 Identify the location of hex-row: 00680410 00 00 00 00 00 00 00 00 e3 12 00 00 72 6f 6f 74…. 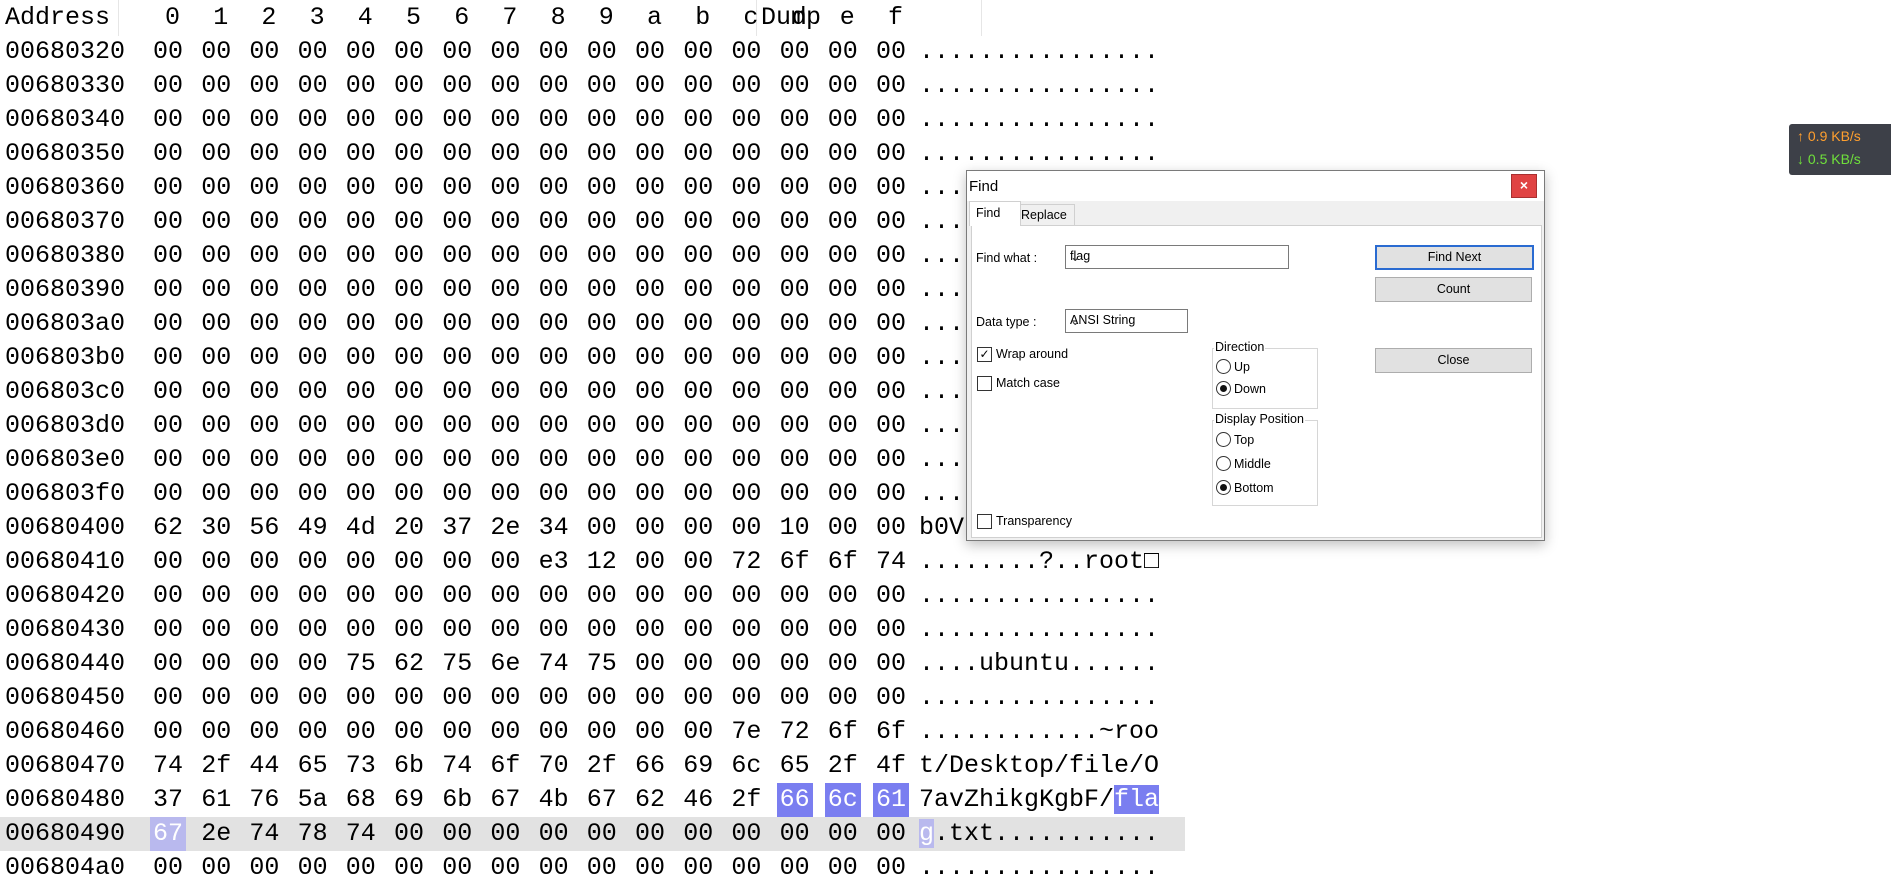
(592, 562).